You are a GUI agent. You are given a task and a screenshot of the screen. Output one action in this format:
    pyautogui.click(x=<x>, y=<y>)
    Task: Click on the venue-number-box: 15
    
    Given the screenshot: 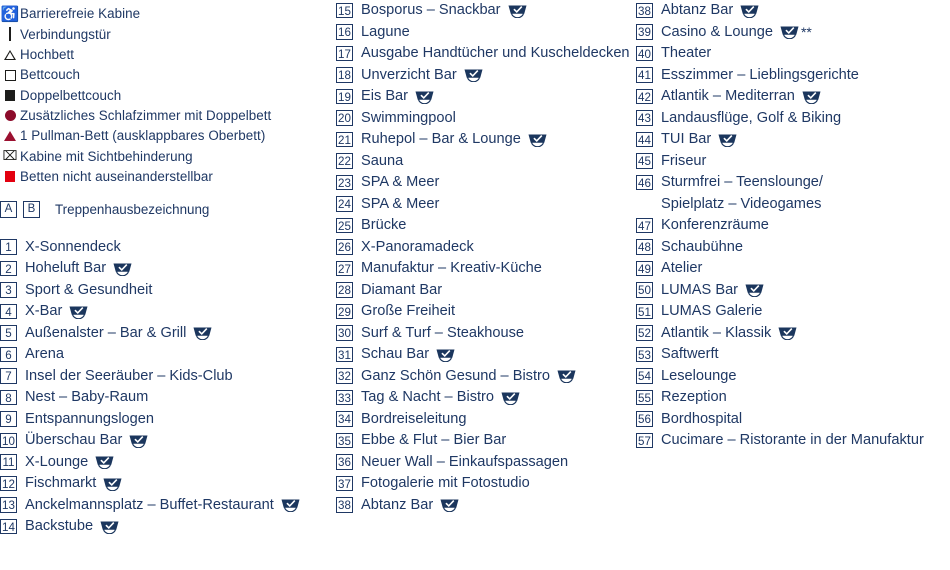 What is the action you would take?
    pyautogui.click(x=344, y=10)
    